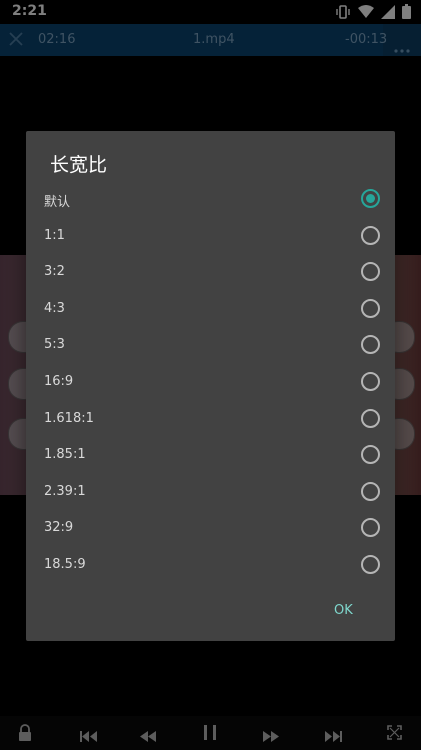 This screenshot has height=750, width=421. I want to click on aspect-option: 1:1, so click(210, 236).